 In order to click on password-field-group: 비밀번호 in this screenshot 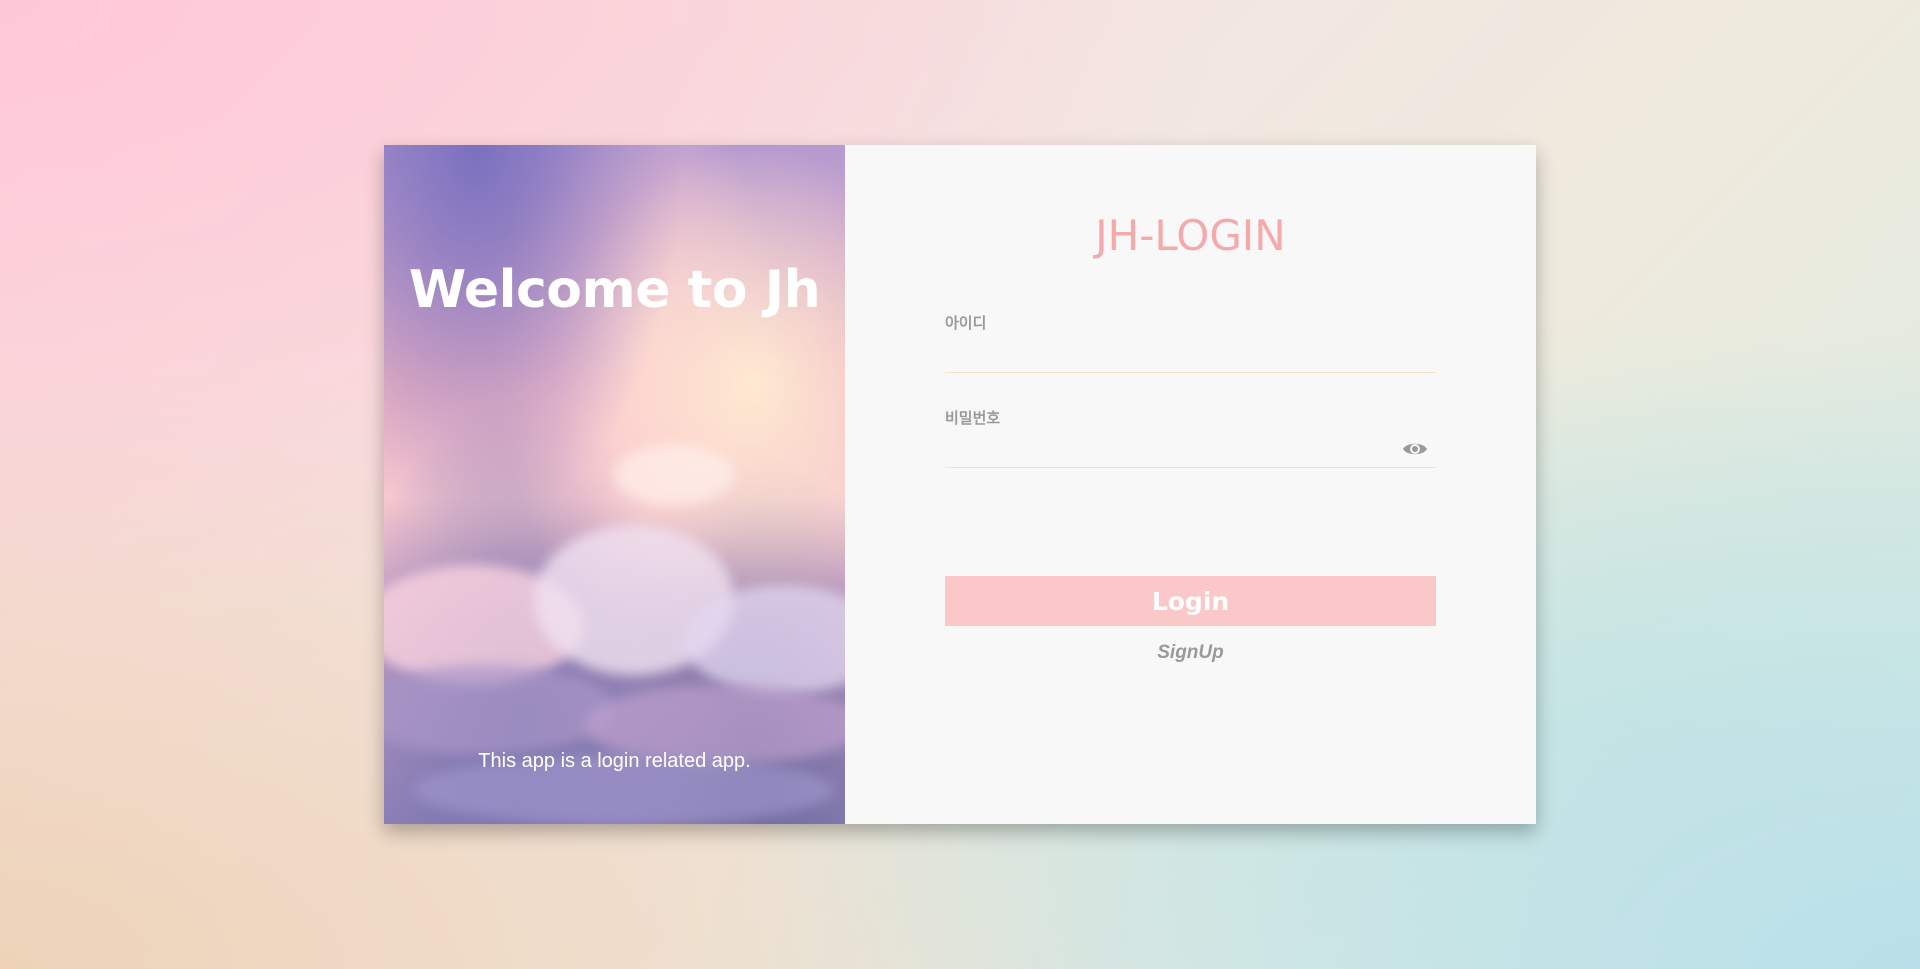, I will do `click(1190, 437)`.